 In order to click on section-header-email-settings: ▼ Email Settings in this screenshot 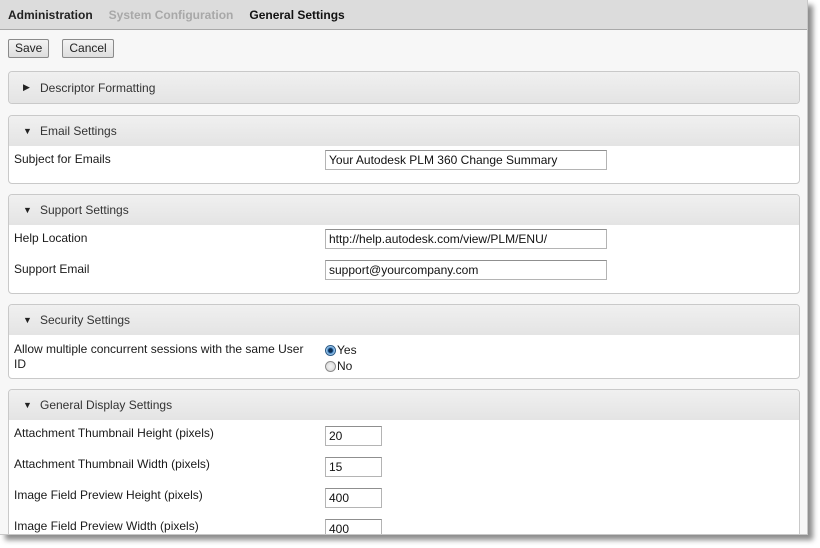, I will do `click(404, 131)`.